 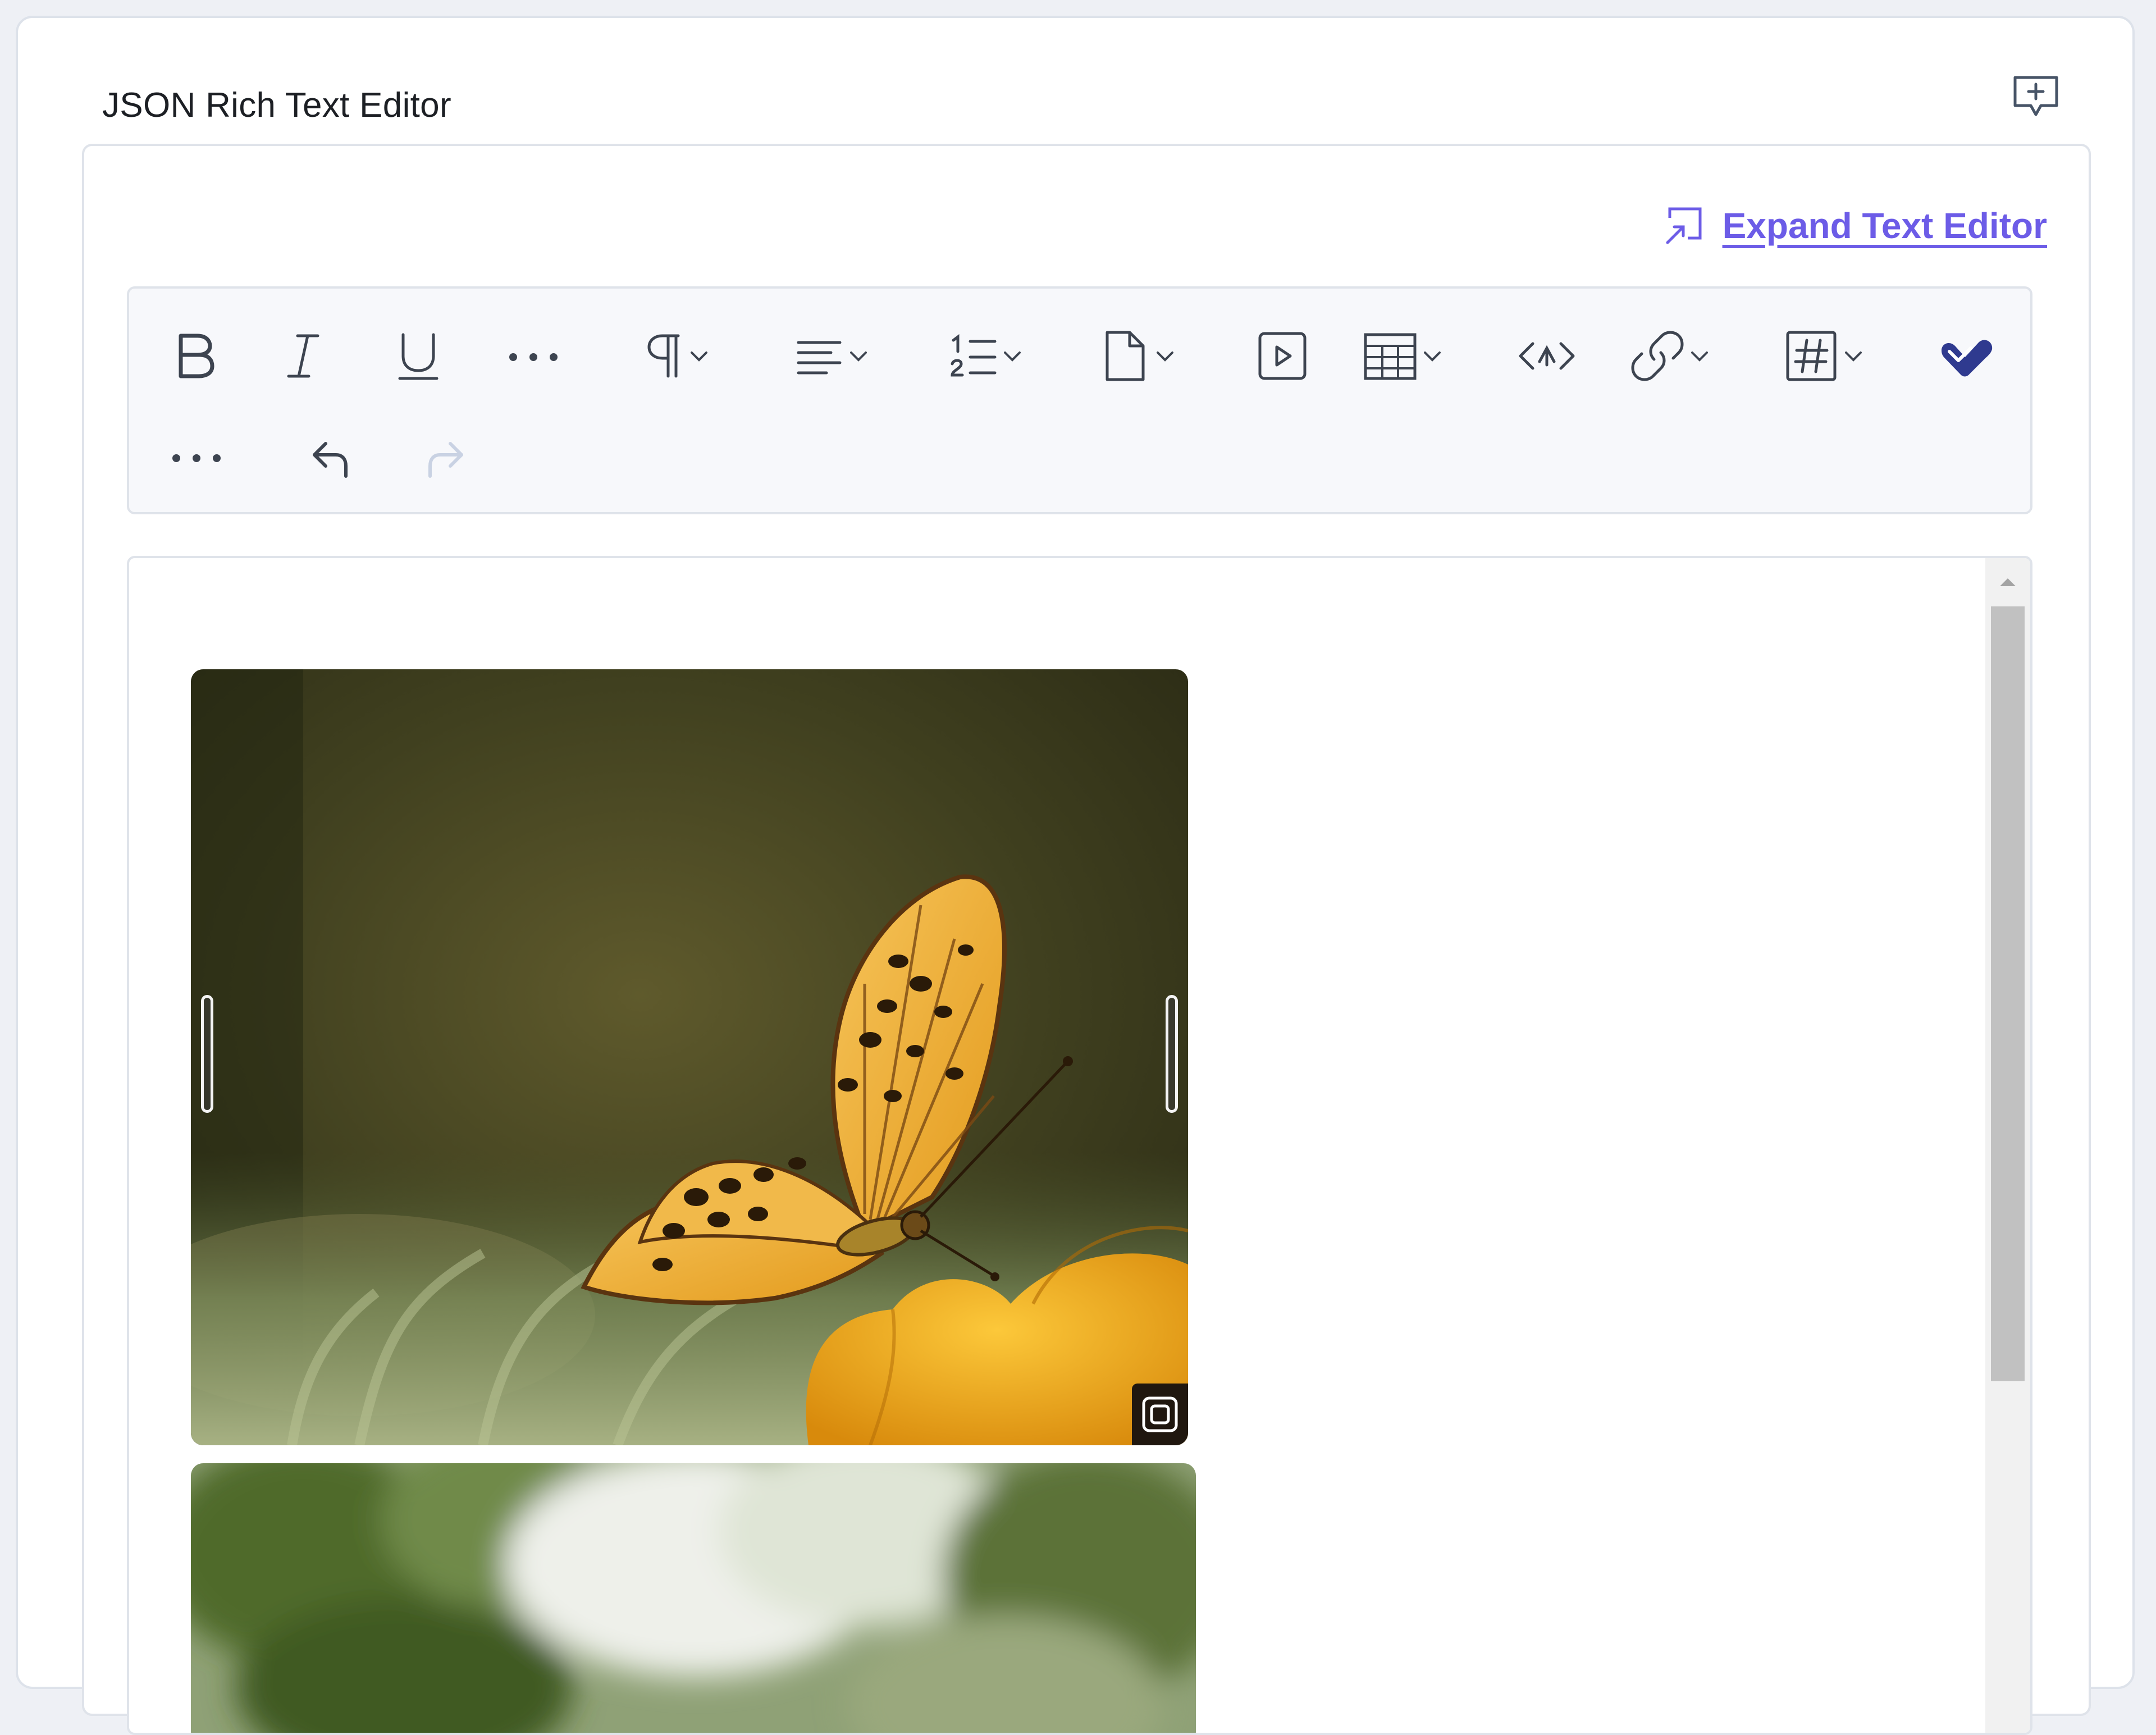 I want to click on table-dropdown, so click(x=1404, y=356).